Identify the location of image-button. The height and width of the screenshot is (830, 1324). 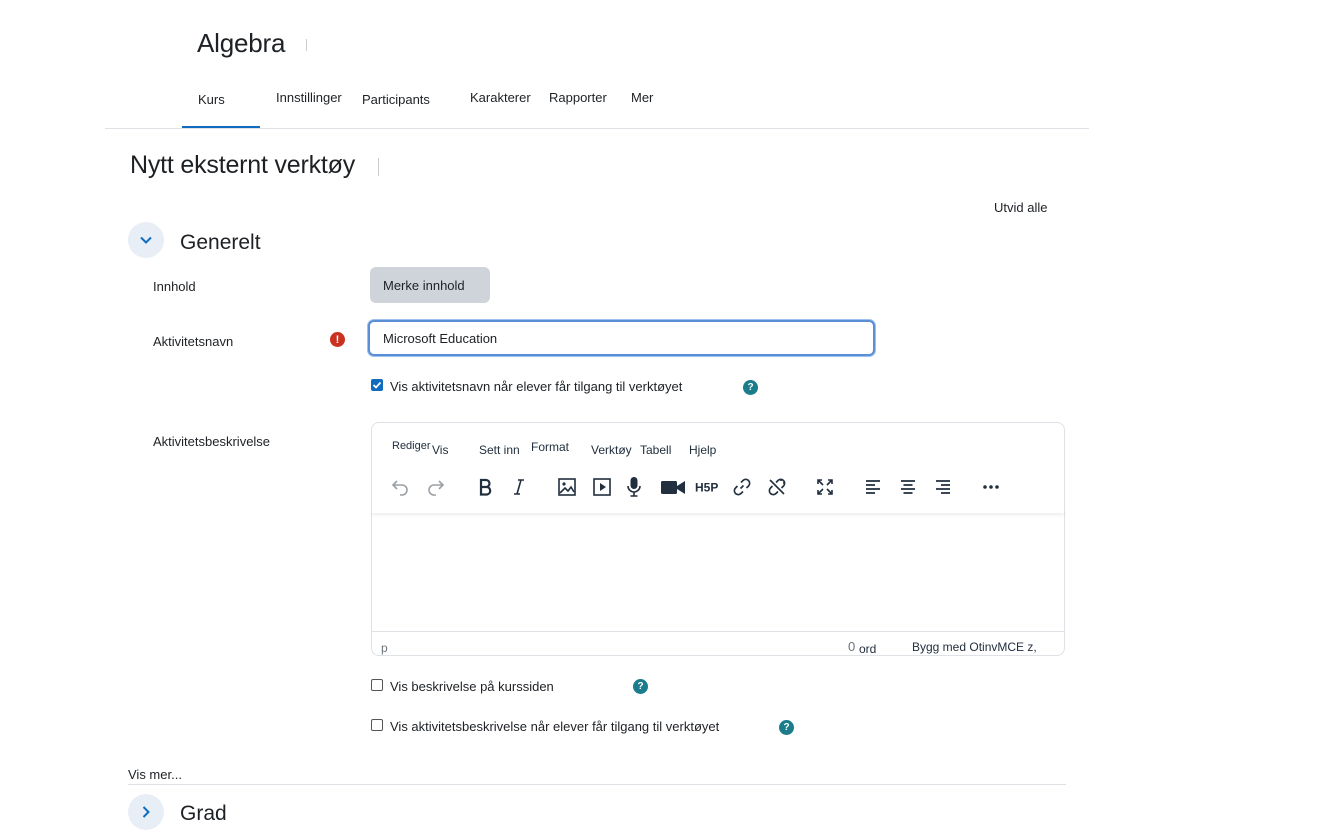
(567, 487).